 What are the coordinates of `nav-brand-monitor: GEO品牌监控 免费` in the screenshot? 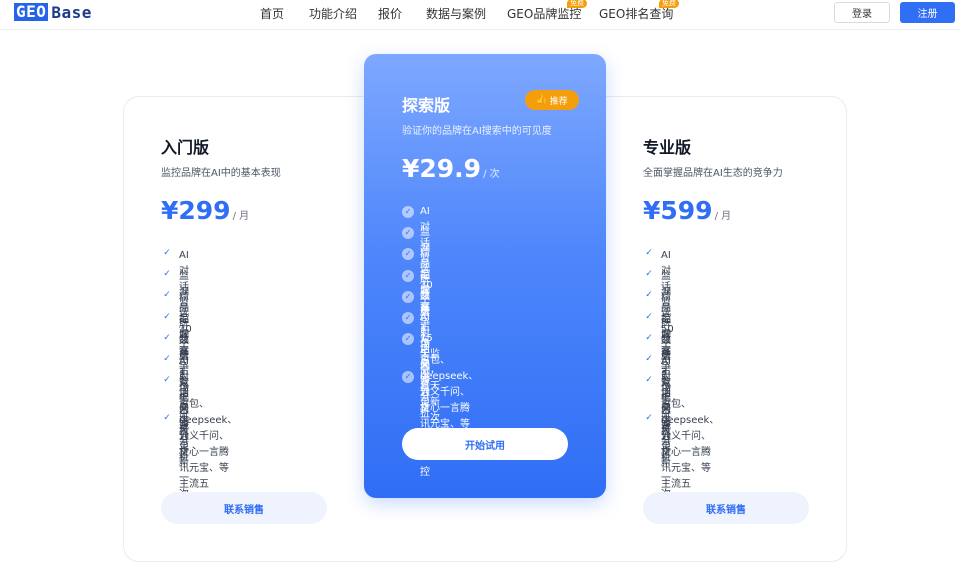 It's located at (547, 11).